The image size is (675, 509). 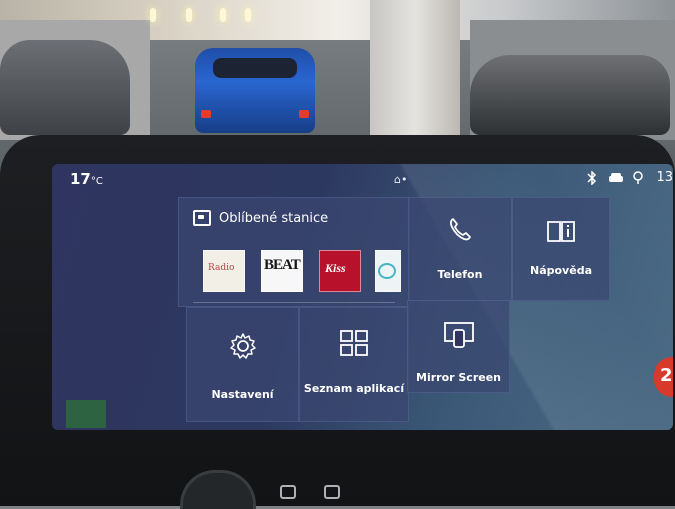 I want to click on mirror-screen-label: Mirror Screen, so click(x=458, y=377).